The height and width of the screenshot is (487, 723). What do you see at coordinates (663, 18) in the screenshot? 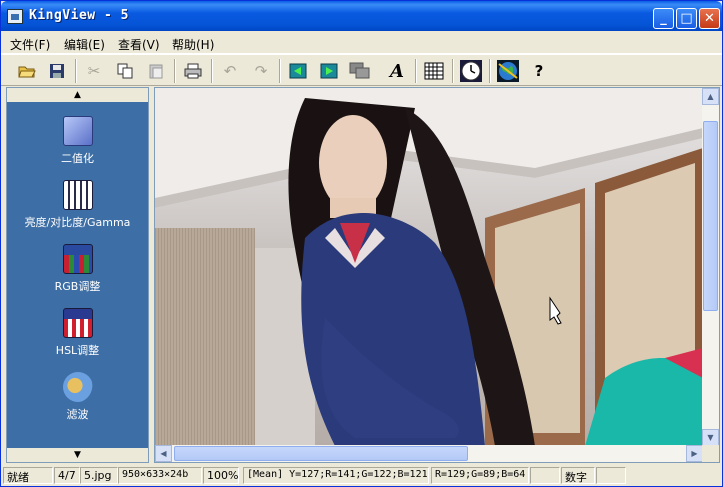
I see `minimize-button: _` at bounding box center [663, 18].